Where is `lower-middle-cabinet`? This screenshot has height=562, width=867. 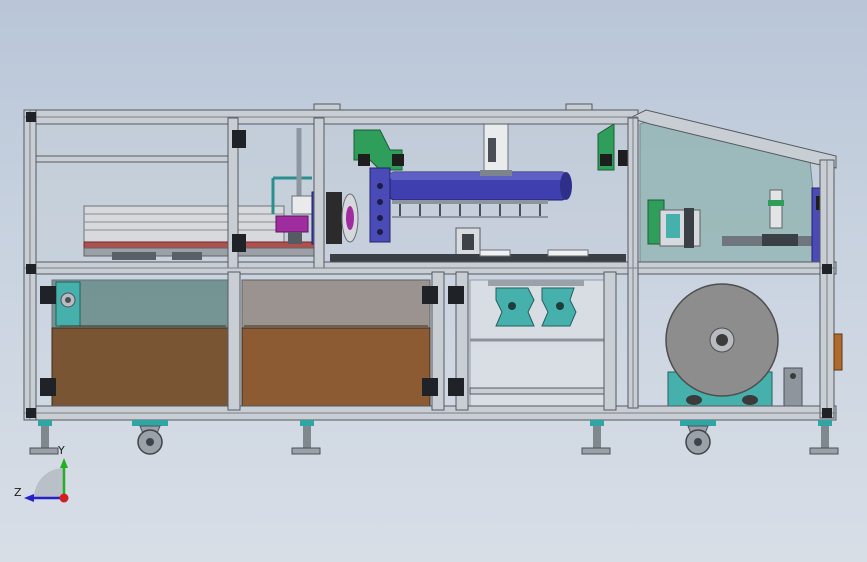 lower-middle-cabinet is located at coordinates (336, 343).